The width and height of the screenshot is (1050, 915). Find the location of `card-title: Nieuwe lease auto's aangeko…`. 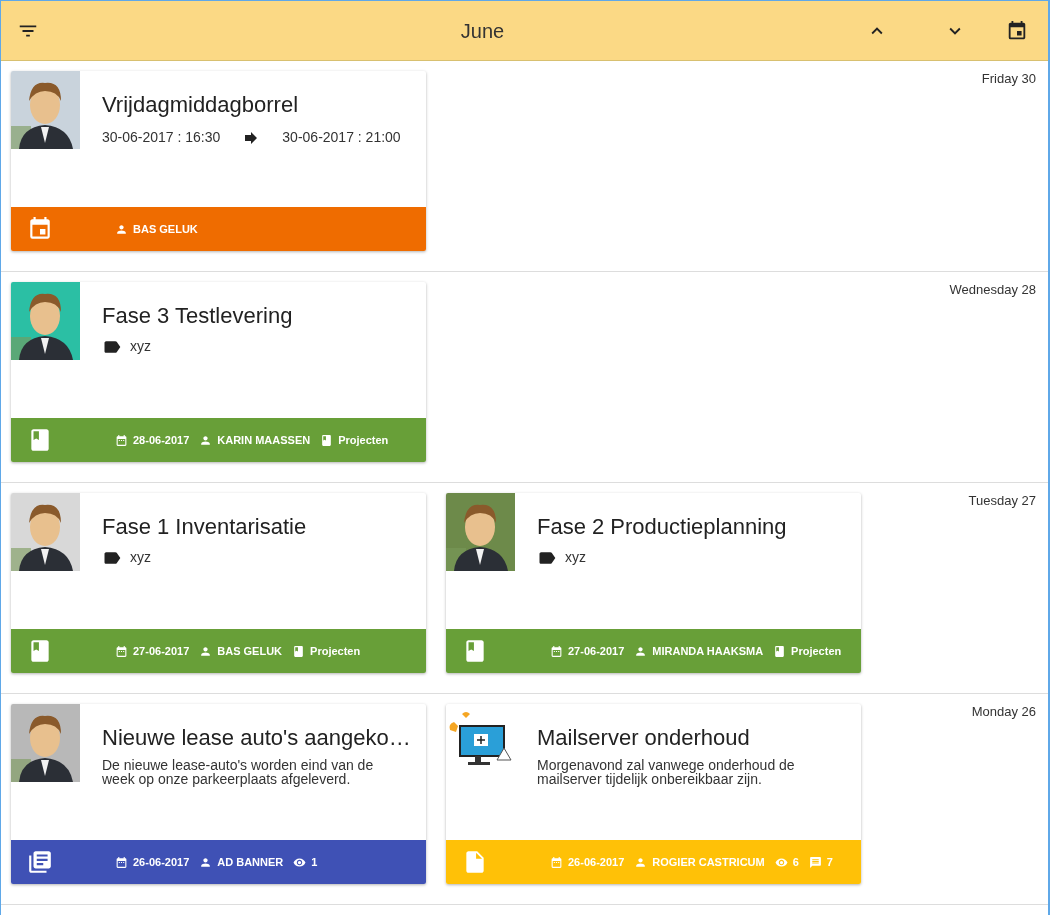

card-title: Nieuwe lease auto's aangeko… is located at coordinates (256, 738).